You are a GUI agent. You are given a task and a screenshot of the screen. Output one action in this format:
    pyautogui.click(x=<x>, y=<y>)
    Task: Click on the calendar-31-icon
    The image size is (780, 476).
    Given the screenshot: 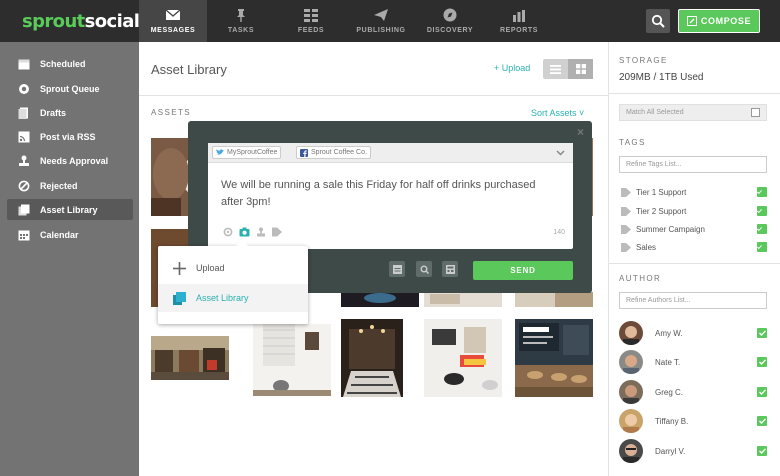 What is the action you would take?
    pyautogui.click(x=24, y=64)
    